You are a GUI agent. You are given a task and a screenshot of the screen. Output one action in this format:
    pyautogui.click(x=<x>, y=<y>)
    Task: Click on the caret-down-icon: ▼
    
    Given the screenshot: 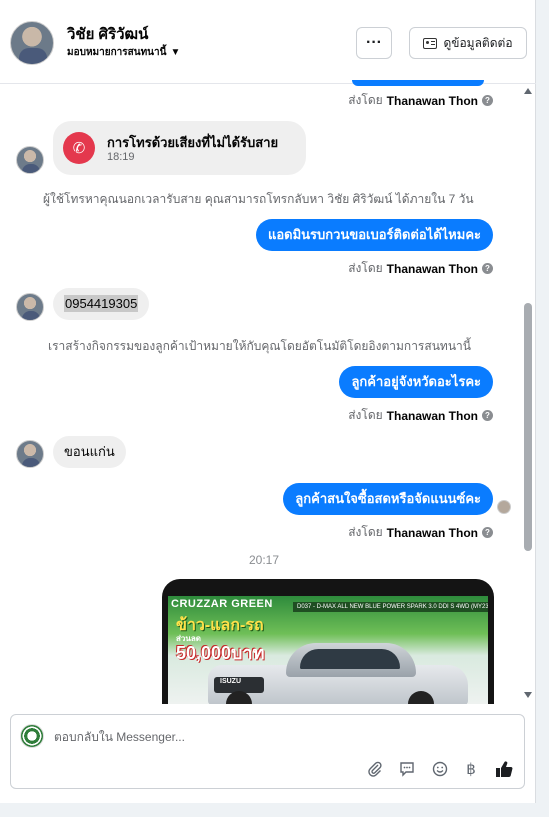 What is the action you would take?
    pyautogui.click(x=175, y=52)
    